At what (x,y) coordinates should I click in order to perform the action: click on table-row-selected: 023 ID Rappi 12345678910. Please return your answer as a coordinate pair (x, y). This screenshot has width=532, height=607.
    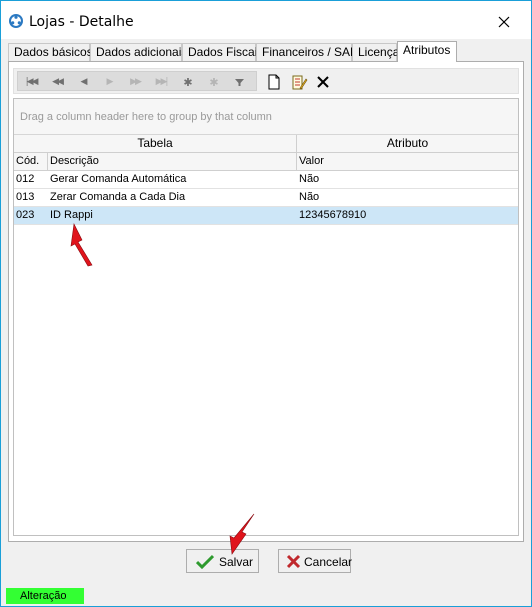
    Looking at the image, I should click on (266, 216).